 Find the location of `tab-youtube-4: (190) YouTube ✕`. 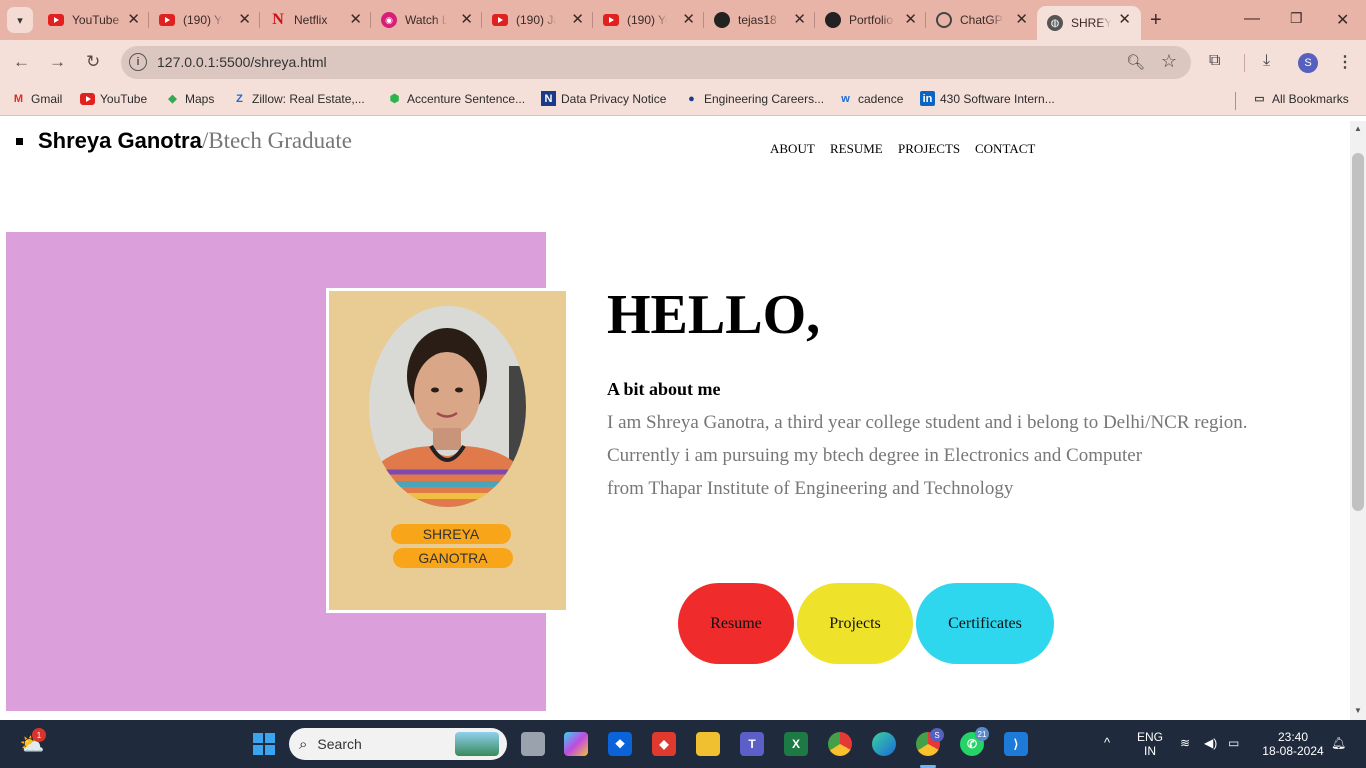

tab-youtube-4: (190) YouTube ✕ is located at coordinates (648, 20).